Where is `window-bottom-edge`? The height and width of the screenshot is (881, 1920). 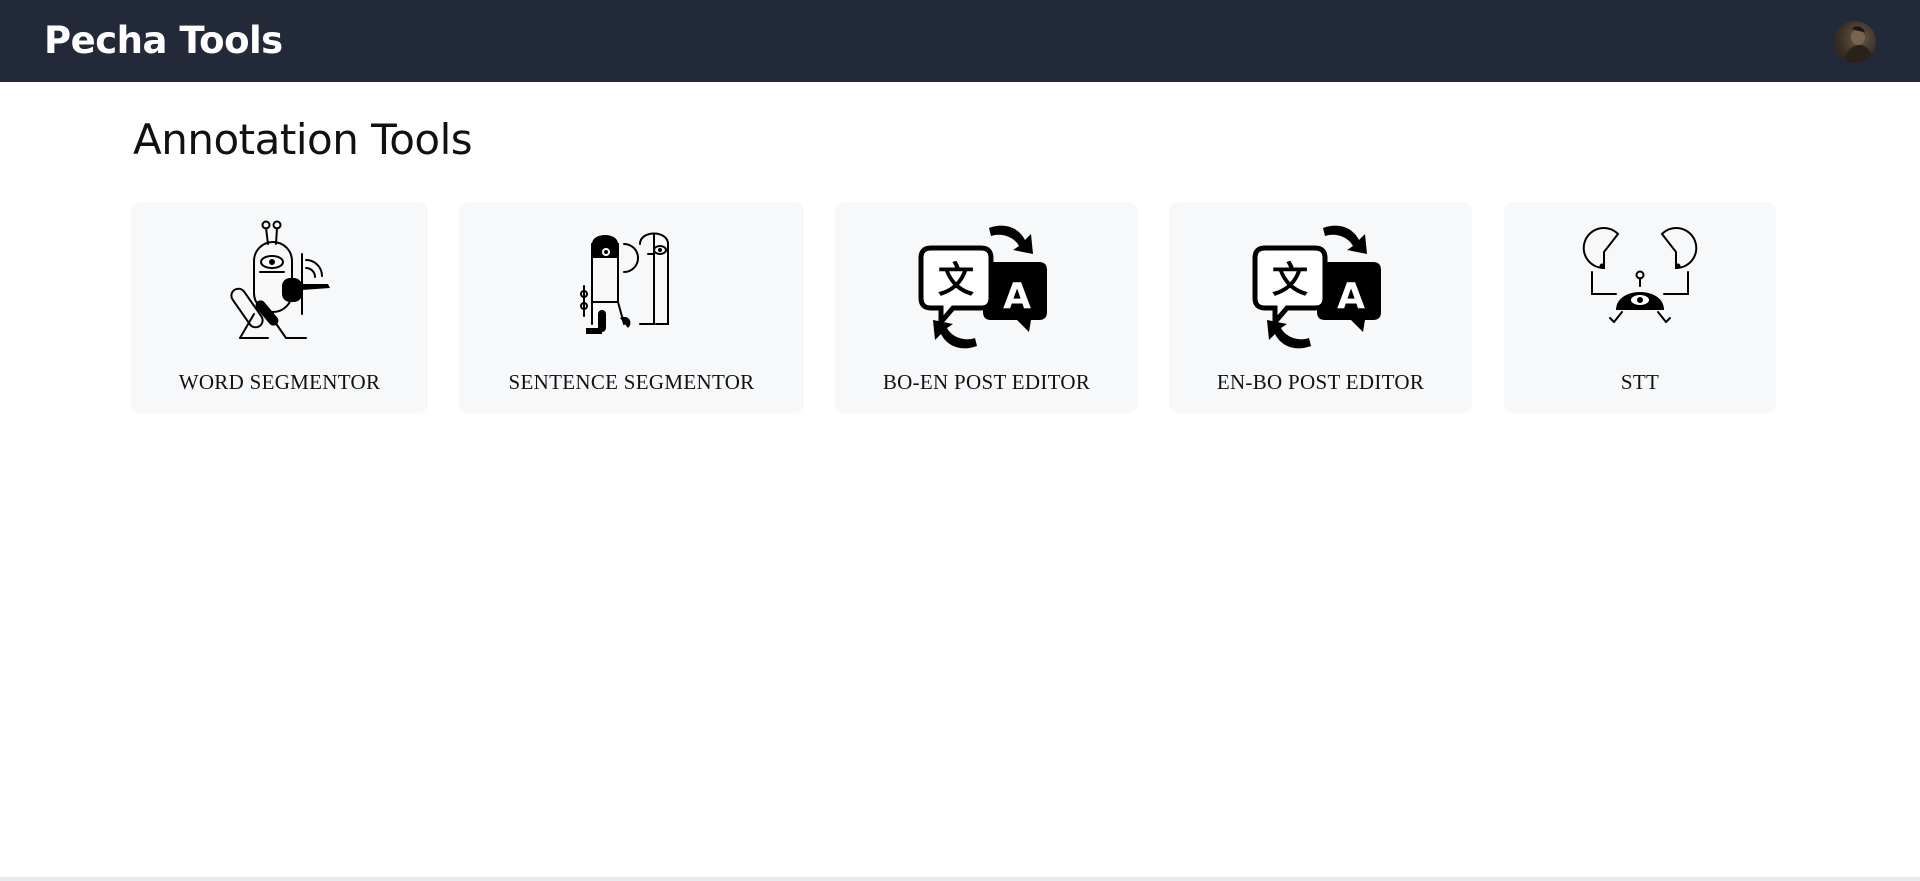 window-bottom-edge is located at coordinates (960, 879).